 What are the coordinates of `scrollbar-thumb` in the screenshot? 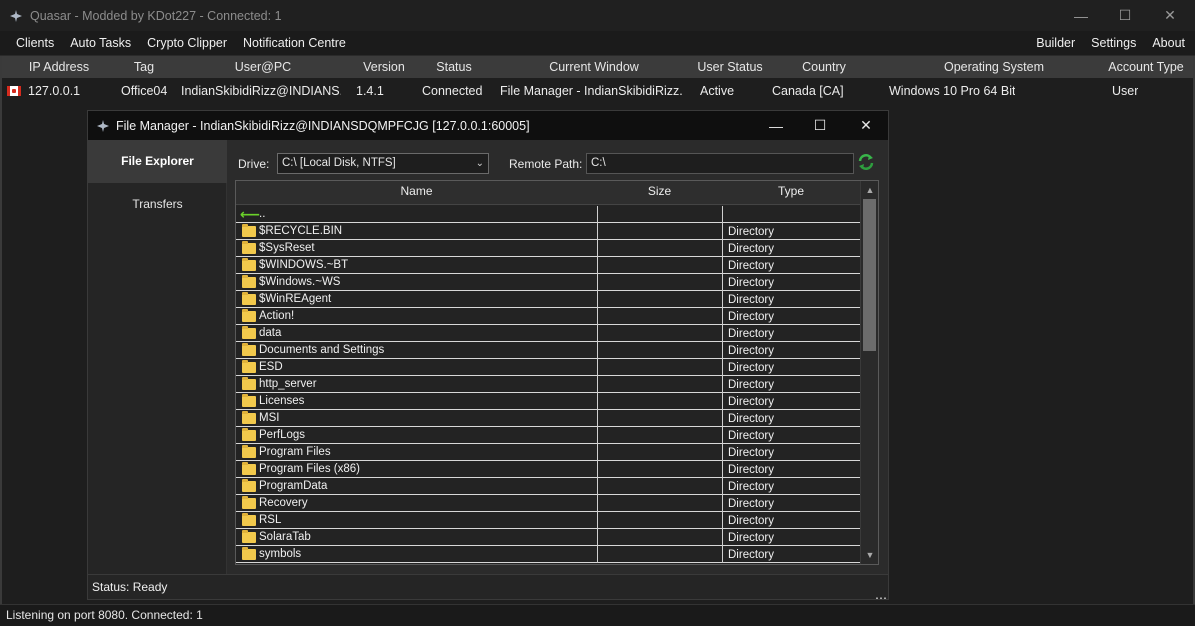 It's located at (869, 275).